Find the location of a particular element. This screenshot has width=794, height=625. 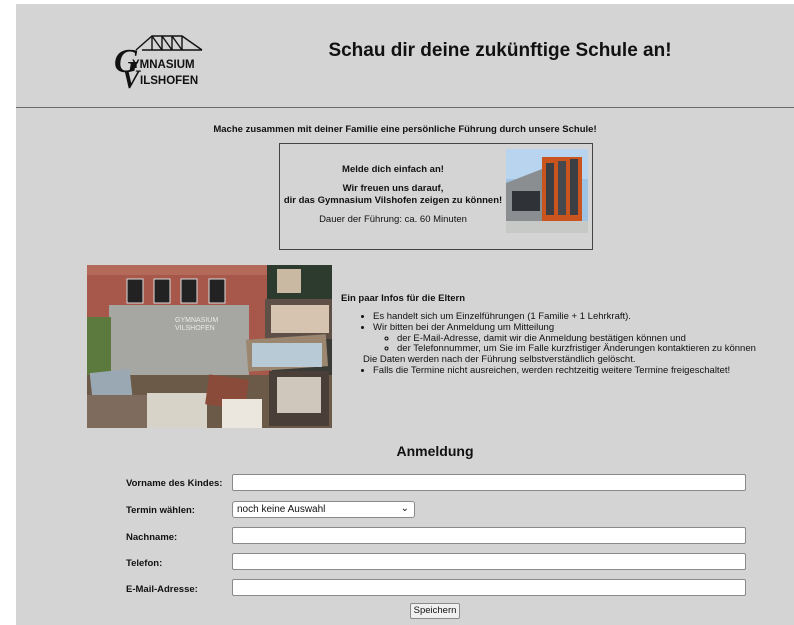

school-logo: G YMNASIUM V ILSHOFEN is located at coordinates (158, 63).